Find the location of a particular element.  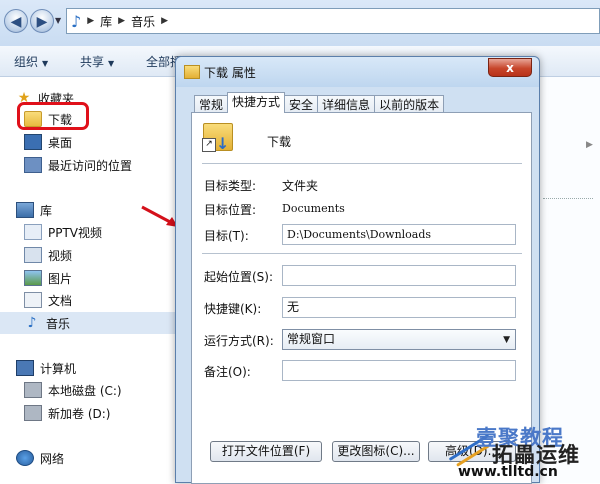

tab-general: 常规 is located at coordinates (211, 104).